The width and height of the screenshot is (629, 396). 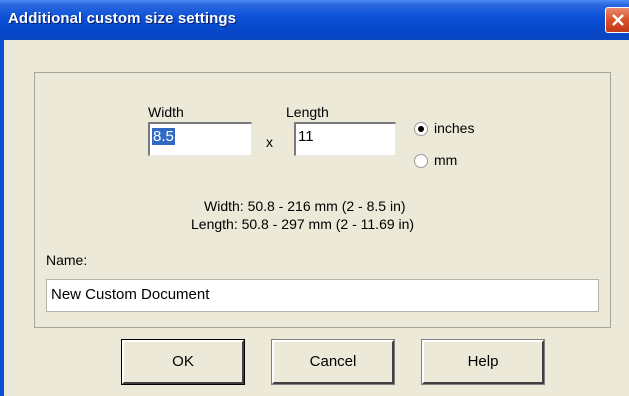 What do you see at coordinates (314, 20) in the screenshot?
I see `title-bar: Additional custom size settings` at bounding box center [314, 20].